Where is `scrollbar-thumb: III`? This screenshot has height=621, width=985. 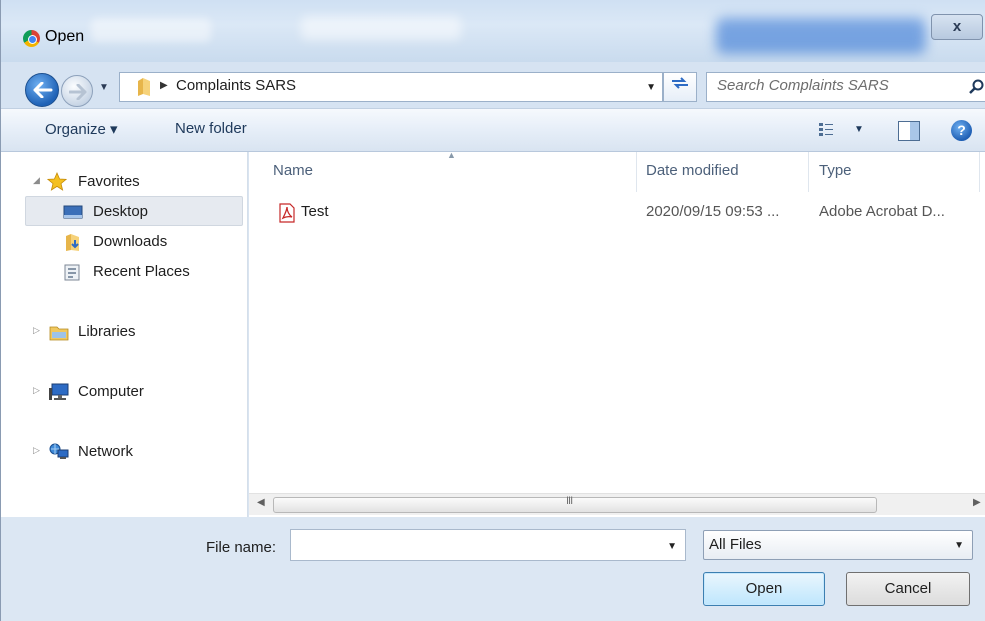 scrollbar-thumb: III is located at coordinates (575, 504).